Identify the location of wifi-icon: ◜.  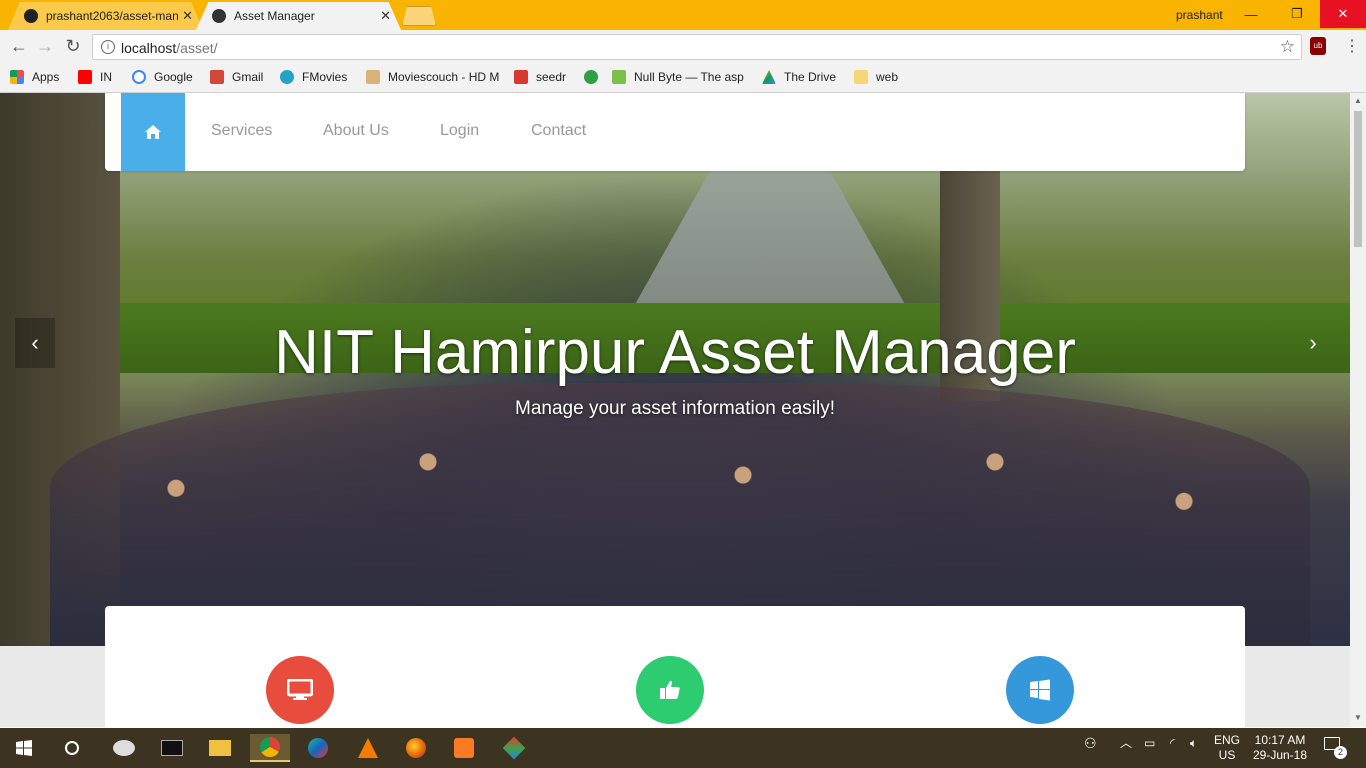
(1172, 743).